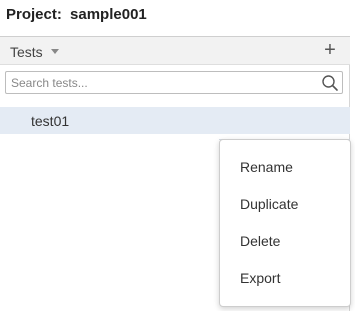 Image resolution: width=355 pixels, height=311 pixels. Describe the element at coordinates (175, 50) in the screenshot. I see `panel-toolbar: Tests +` at that location.